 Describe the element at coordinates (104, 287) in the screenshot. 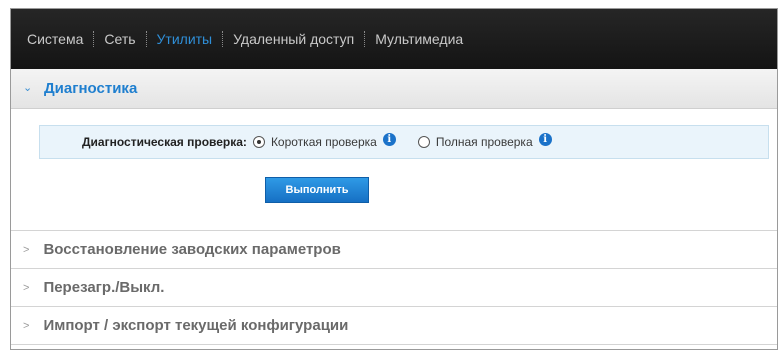

I see `reboot-shutdown-section-title: Перезагр./Выкл.` at that location.